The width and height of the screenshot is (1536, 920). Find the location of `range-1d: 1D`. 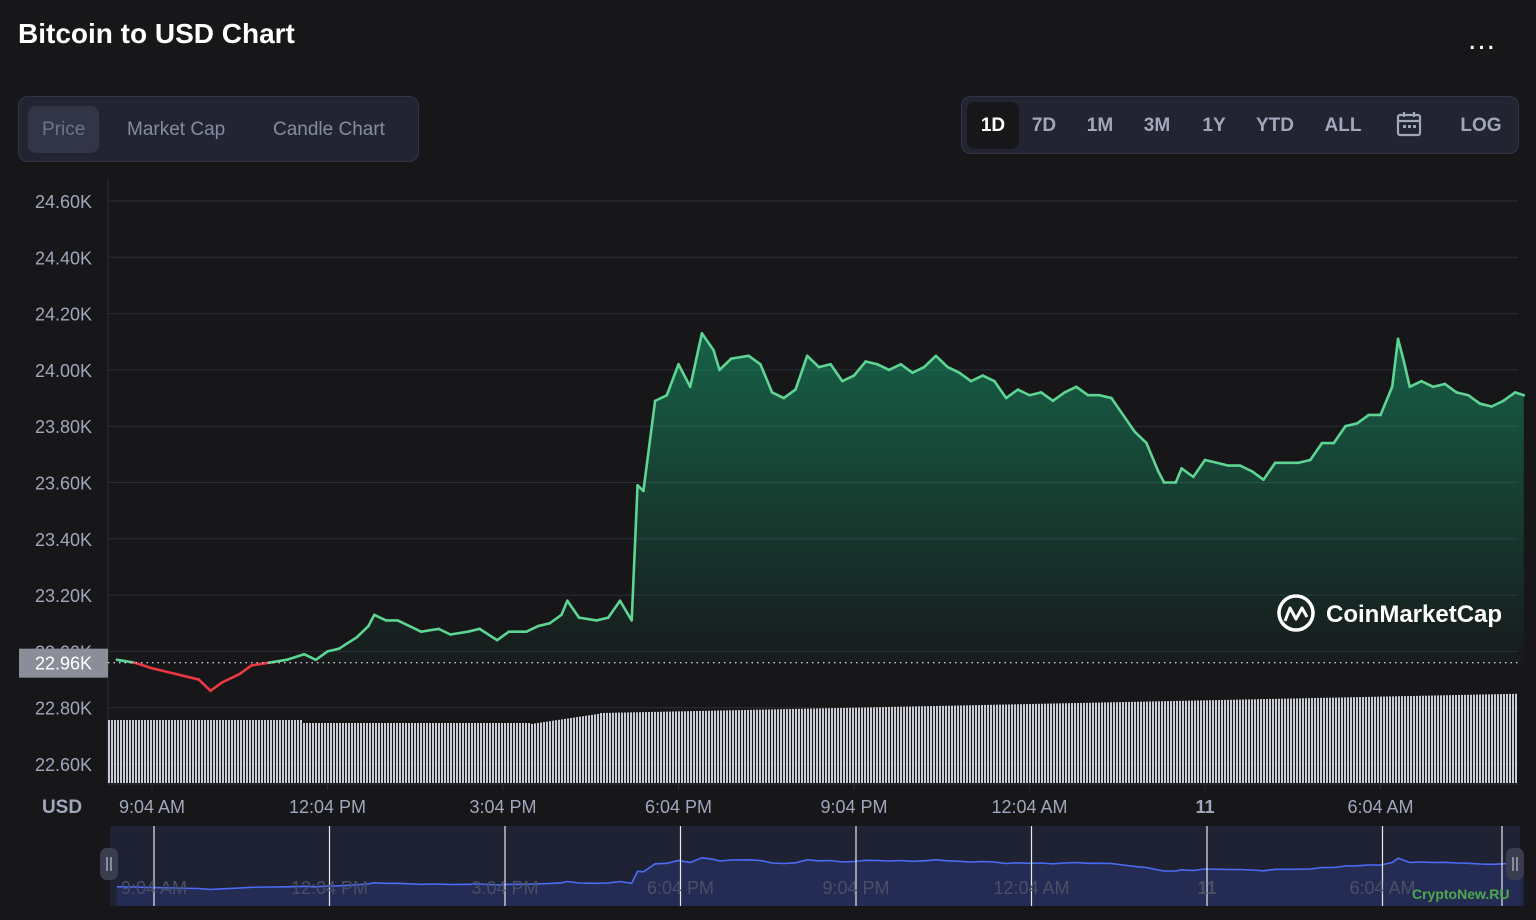

range-1d: 1D is located at coordinates (993, 125).